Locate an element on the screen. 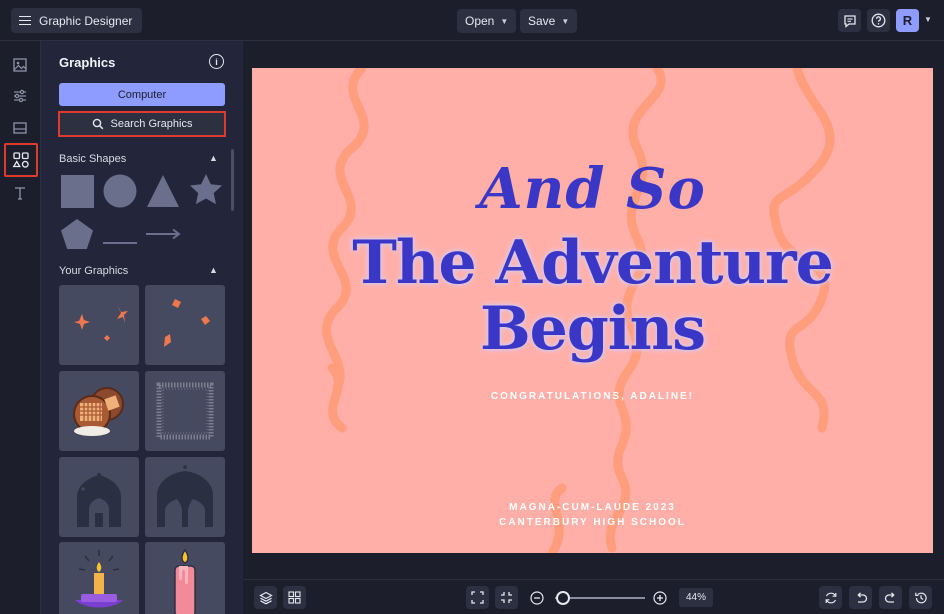  graphics-icon is located at coordinates (20, 160).